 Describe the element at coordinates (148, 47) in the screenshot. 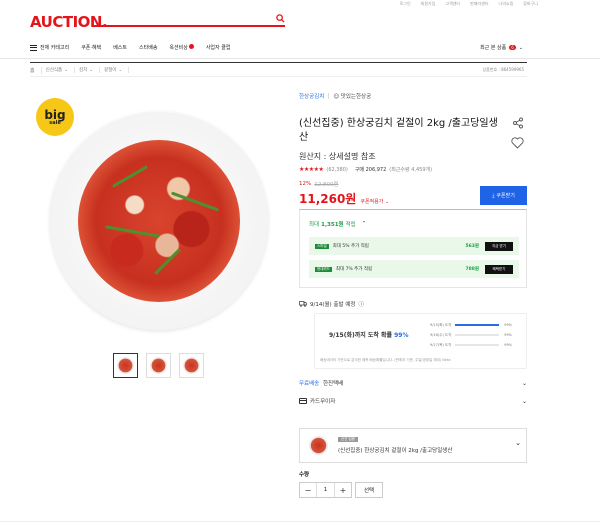

I see `nav-item-star: 스타배송` at that location.